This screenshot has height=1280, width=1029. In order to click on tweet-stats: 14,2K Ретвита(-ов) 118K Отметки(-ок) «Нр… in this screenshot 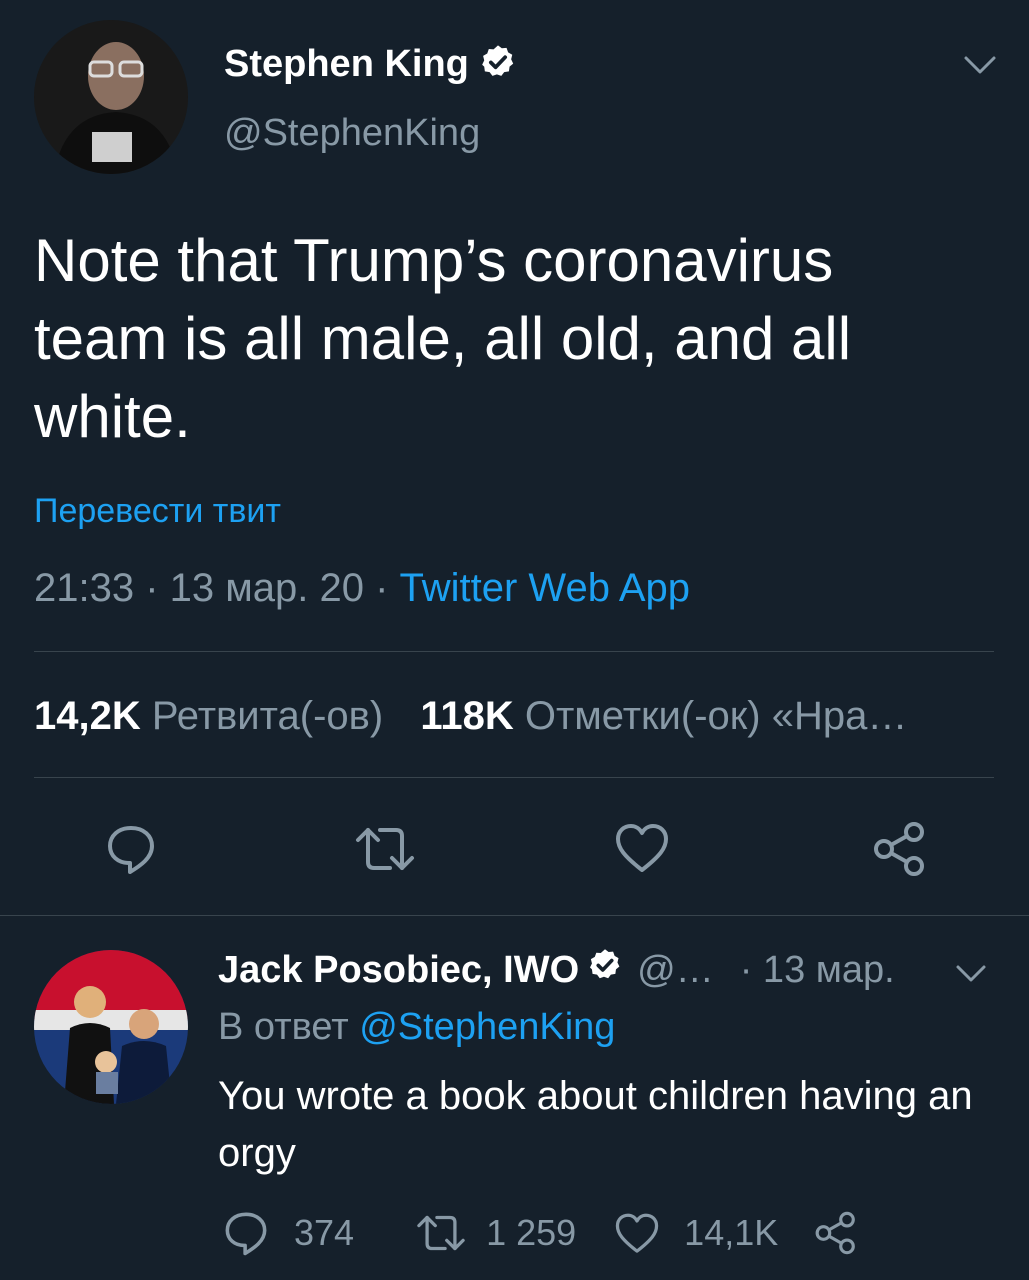, I will do `click(470, 716)`.